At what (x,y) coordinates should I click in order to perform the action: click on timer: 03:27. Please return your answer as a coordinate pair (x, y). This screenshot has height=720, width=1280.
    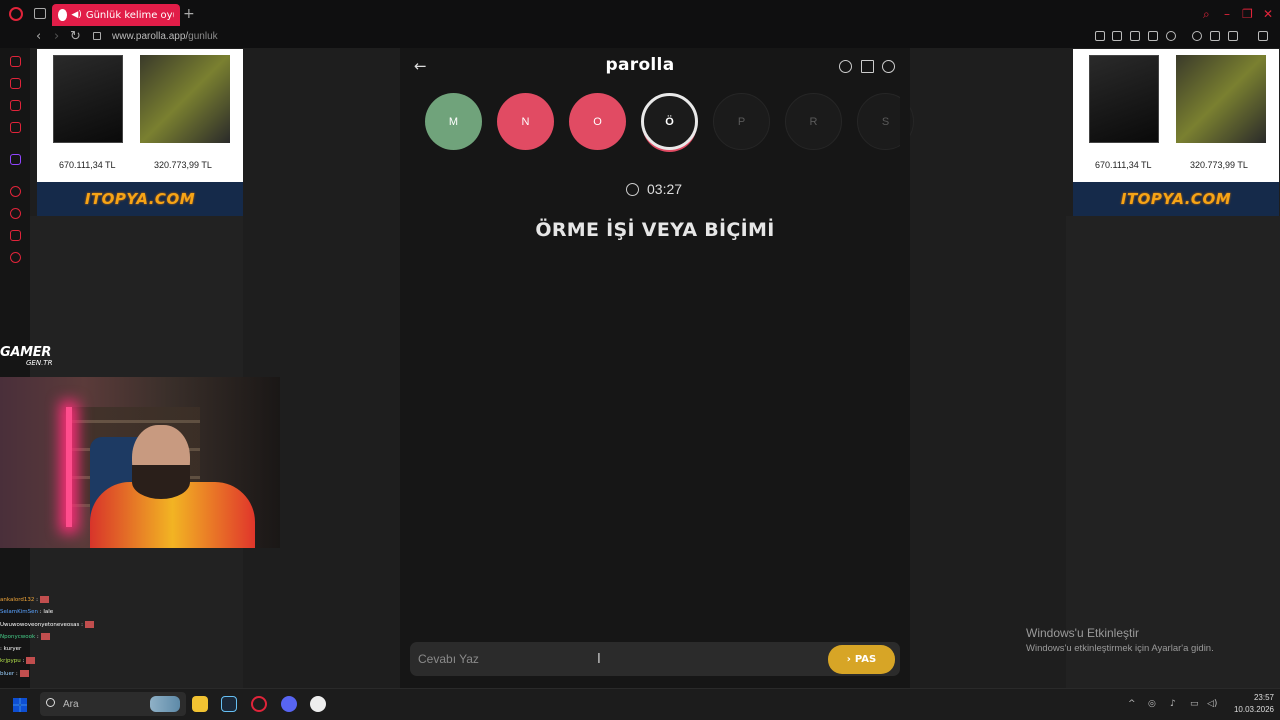
    Looking at the image, I should click on (665, 189).